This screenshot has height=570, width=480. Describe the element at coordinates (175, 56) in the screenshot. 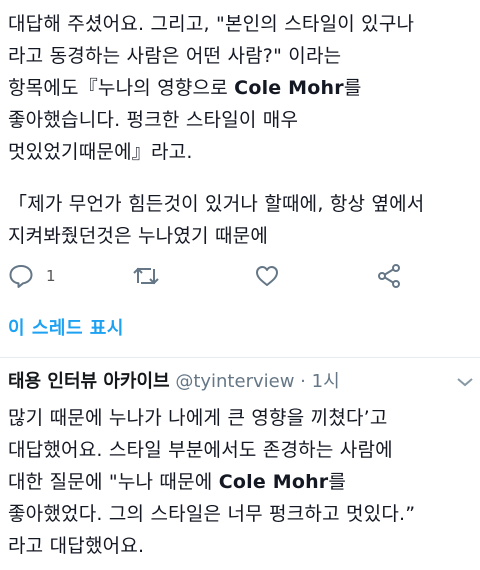

I see `tweet-line: 라고 동경하는 사람은 어떤 사람?" 이라는` at that location.